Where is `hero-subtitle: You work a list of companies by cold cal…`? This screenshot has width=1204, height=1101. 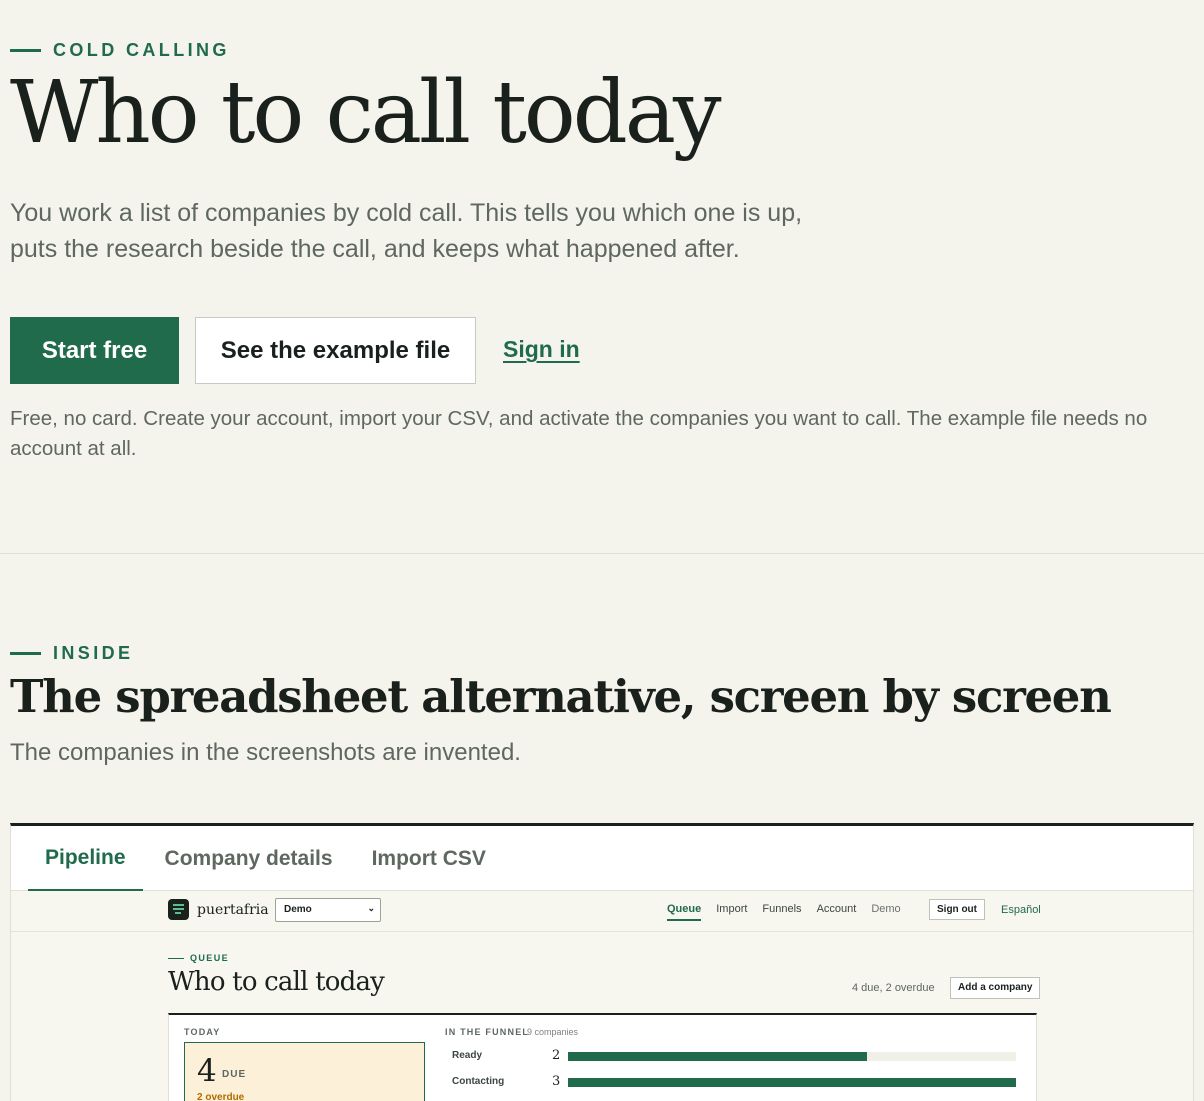
hero-subtitle: You work a list of companies by cold cal… is located at coordinates (406, 231).